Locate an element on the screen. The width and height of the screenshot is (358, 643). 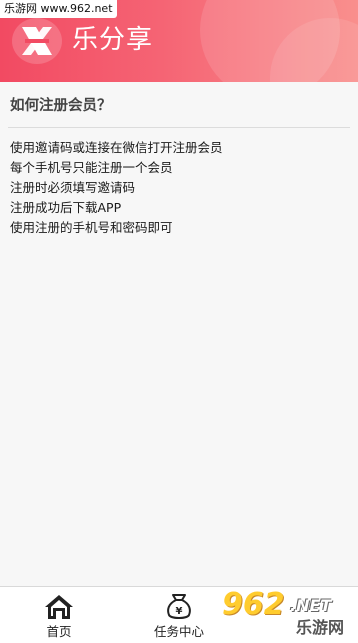
answer-line: 注册时必须填写邀请码 is located at coordinates (73, 187).